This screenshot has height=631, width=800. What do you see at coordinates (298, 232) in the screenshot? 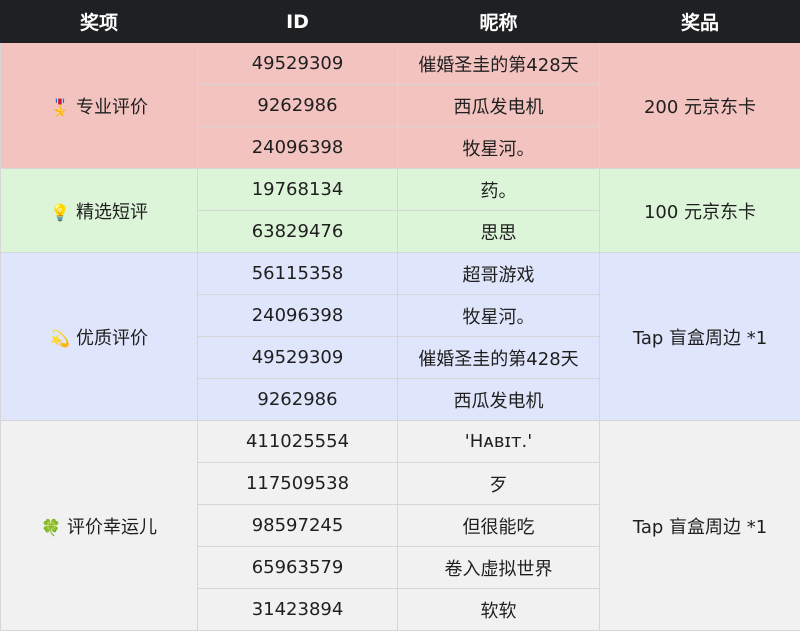
I see `user-id-cell: 63829476` at bounding box center [298, 232].